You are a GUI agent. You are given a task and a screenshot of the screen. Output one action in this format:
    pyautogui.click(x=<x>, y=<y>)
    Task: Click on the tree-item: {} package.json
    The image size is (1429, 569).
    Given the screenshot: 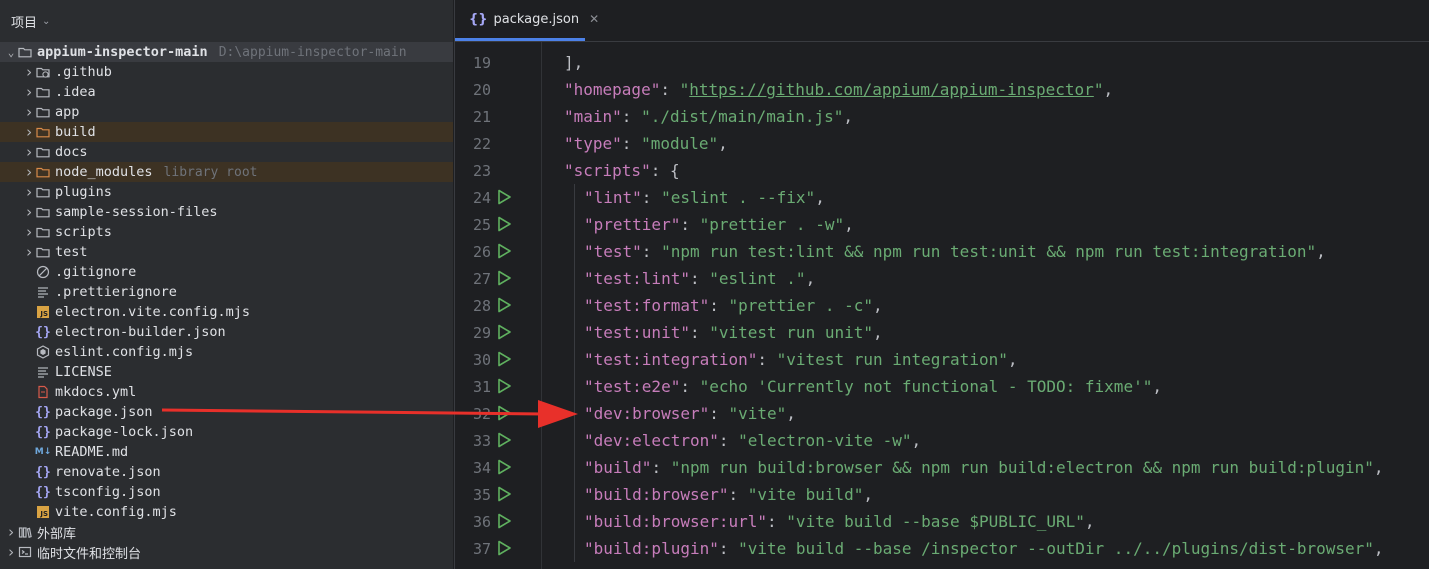 What is the action you would take?
    pyautogui.click(x=226, y=412)
    